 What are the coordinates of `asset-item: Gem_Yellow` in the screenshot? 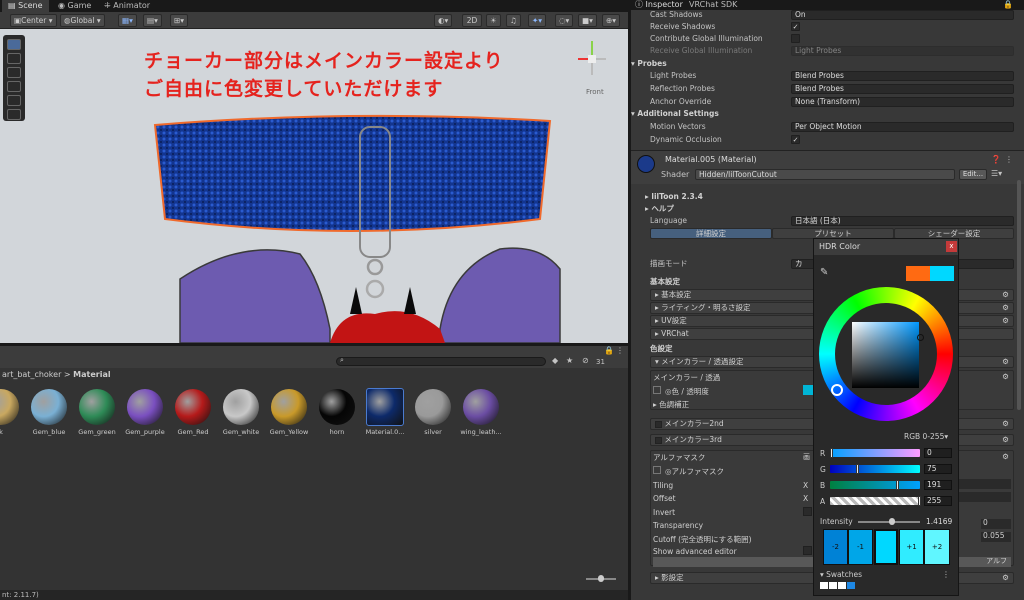 It's located at (289, 412).